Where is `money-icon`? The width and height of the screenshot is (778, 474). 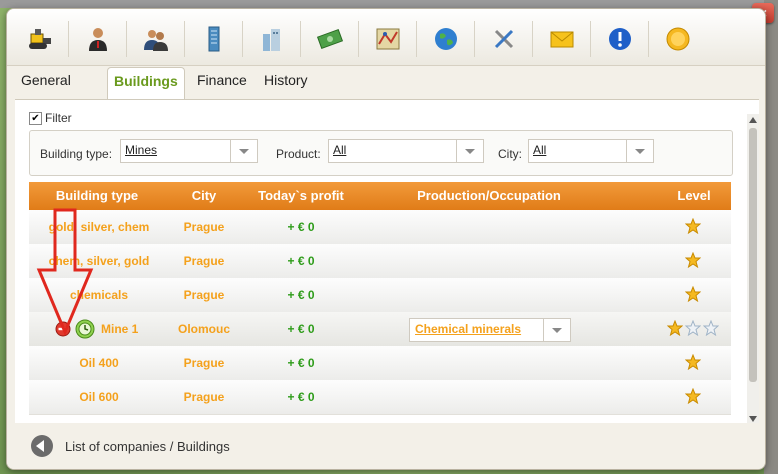
money-icon is located at coordinates (330, 39).